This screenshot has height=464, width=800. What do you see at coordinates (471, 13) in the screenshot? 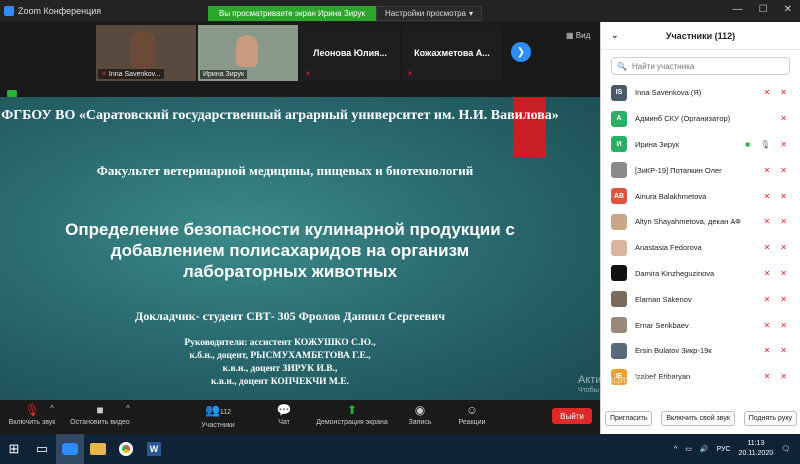
I see `chevron-down-icon: ▾` at bounding box center [471, 13].